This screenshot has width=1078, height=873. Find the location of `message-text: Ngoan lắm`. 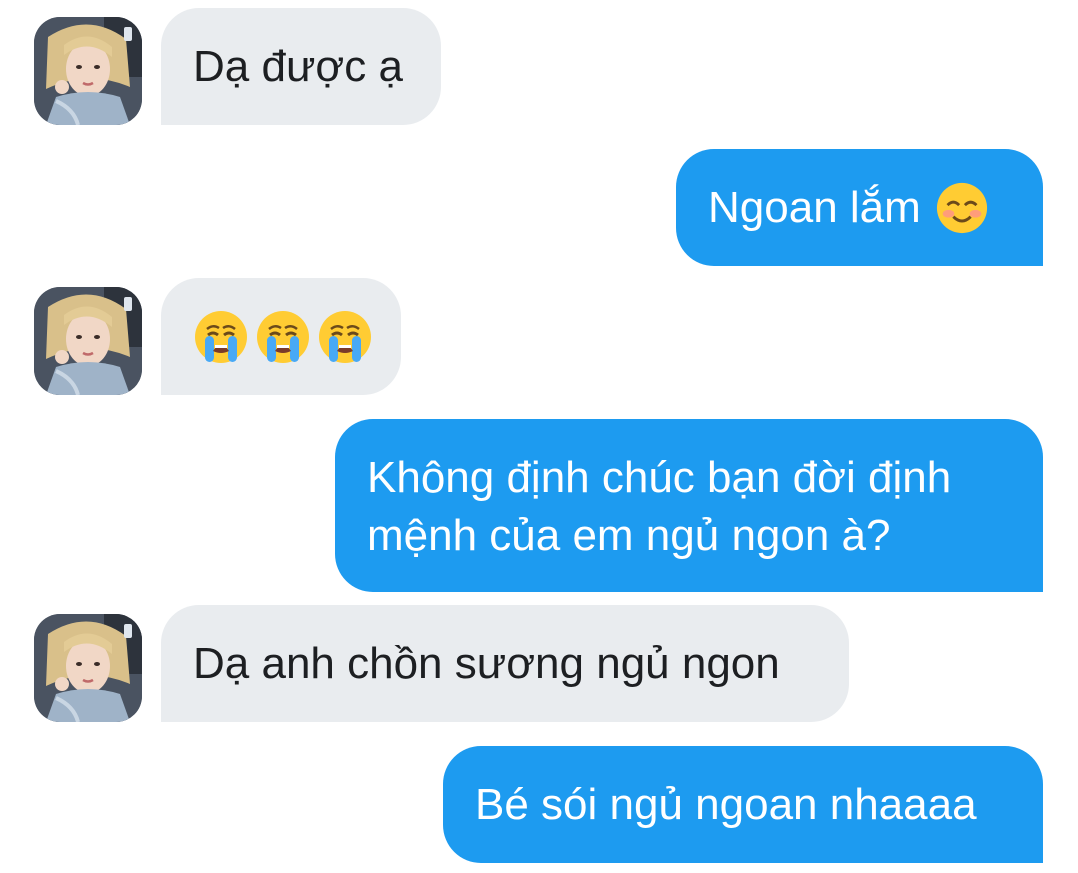

message-text: Ngoan lắm is located at coordinates (814, 207).